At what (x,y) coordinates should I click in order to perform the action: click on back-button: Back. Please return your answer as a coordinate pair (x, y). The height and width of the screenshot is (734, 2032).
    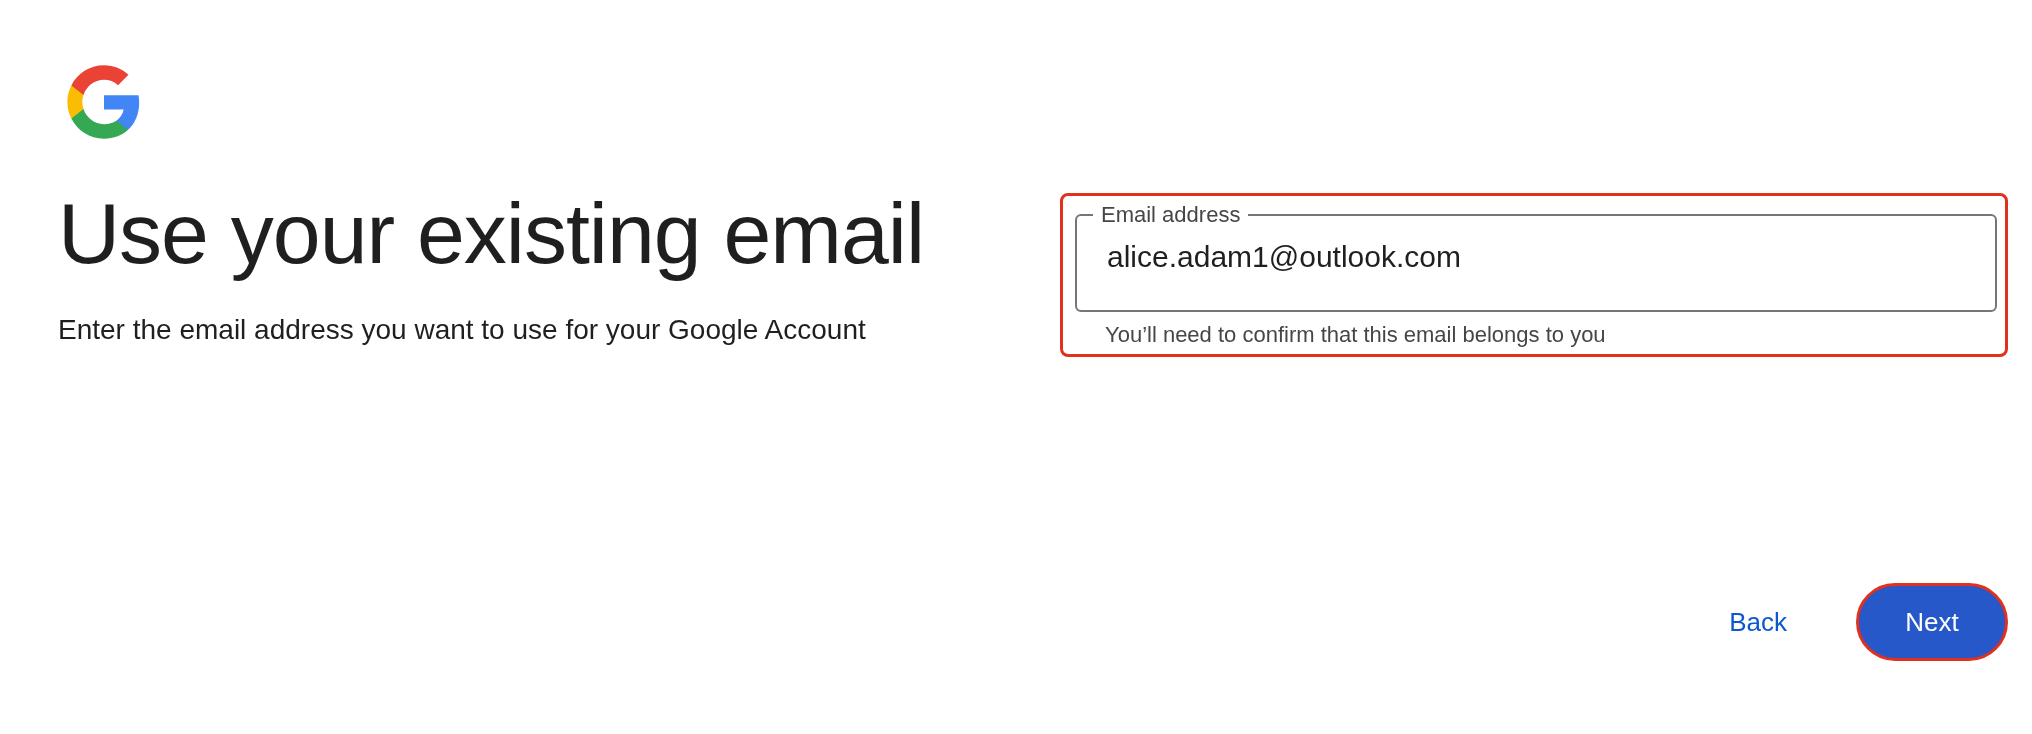
    Looking at the image, I should click on (1758, 622).